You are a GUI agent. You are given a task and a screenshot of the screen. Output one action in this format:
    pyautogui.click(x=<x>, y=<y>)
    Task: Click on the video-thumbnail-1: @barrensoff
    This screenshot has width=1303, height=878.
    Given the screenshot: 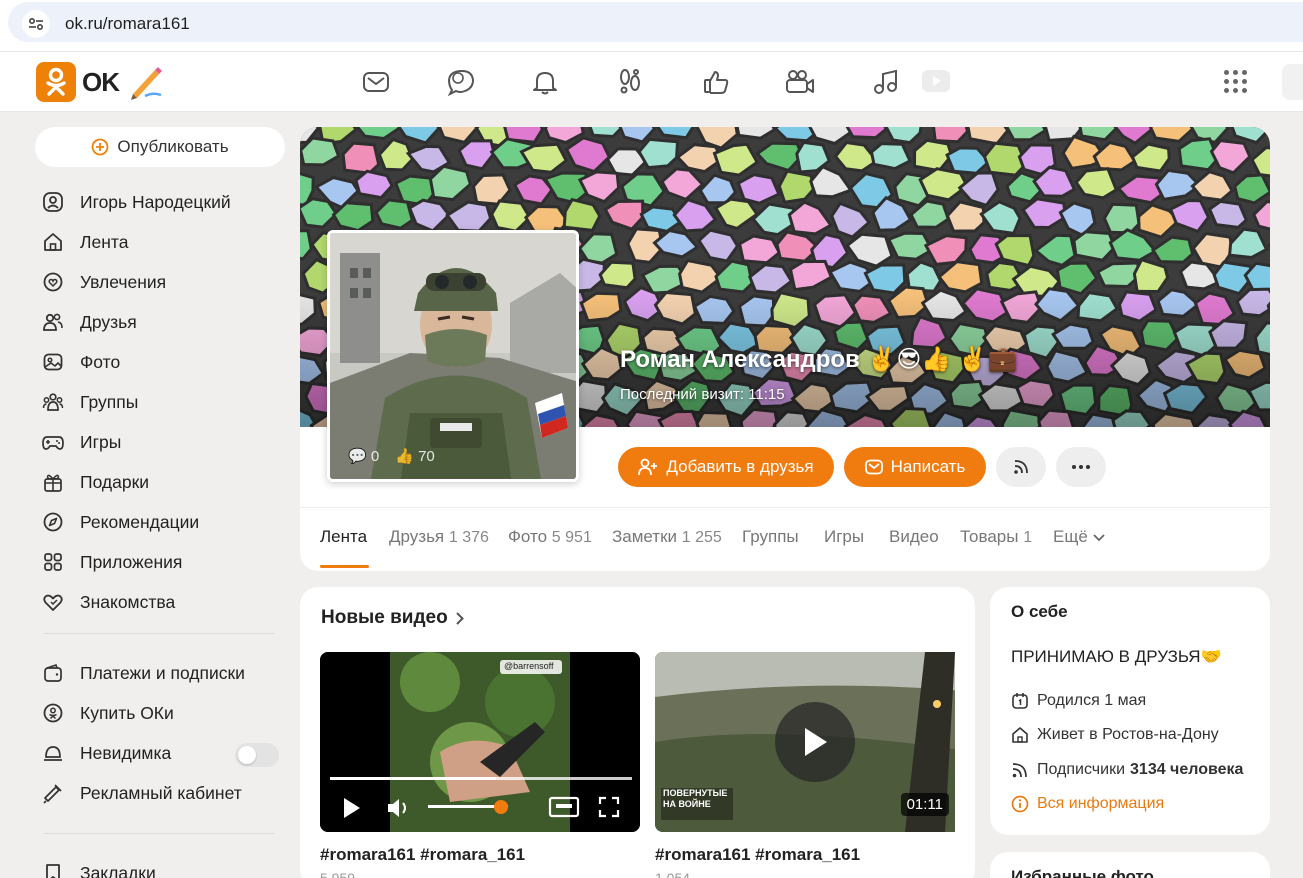 What is the action you would take?
    pyautogui.click(x=480, y=742)
    